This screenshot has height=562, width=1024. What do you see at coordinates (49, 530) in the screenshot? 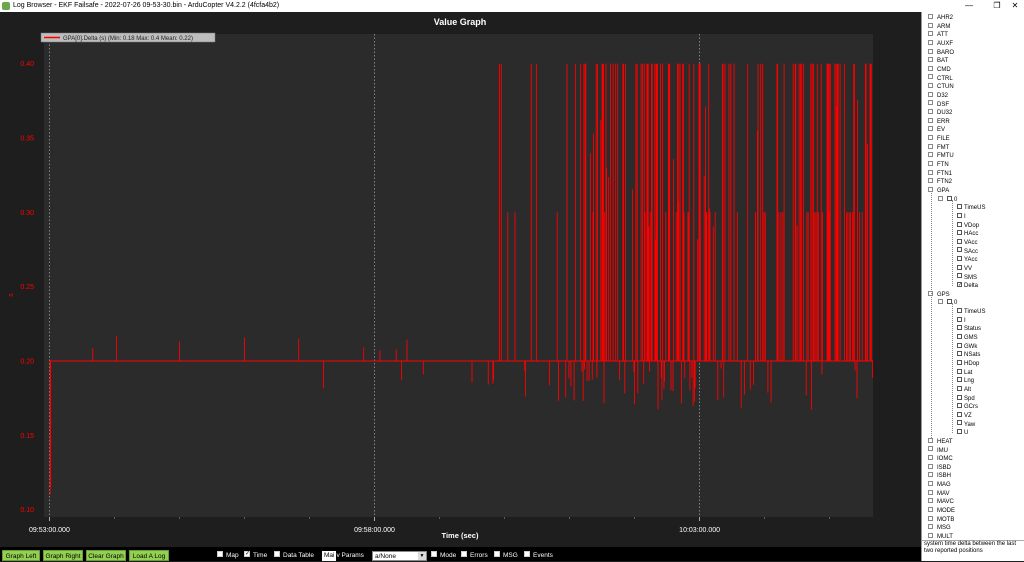
I see `x-tick-label: 09:53:00.000` at bounding box center [49, 530].